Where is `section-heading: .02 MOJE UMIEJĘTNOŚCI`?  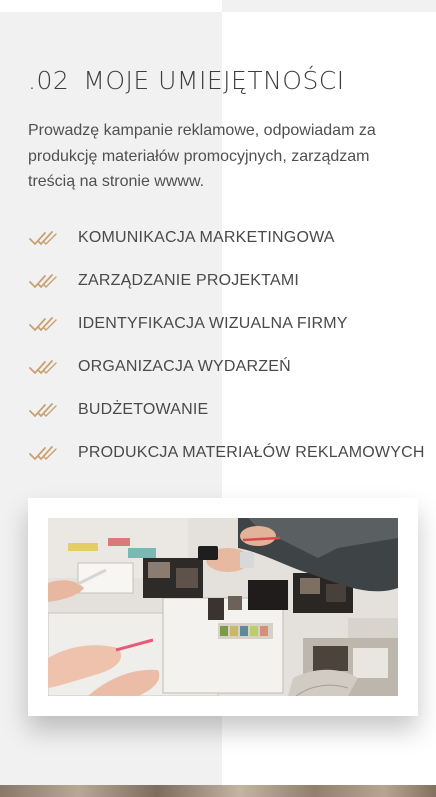
section-heading: .02 MOJE UMIEJĘTNOŚCI is located at coordinates (228, 85).